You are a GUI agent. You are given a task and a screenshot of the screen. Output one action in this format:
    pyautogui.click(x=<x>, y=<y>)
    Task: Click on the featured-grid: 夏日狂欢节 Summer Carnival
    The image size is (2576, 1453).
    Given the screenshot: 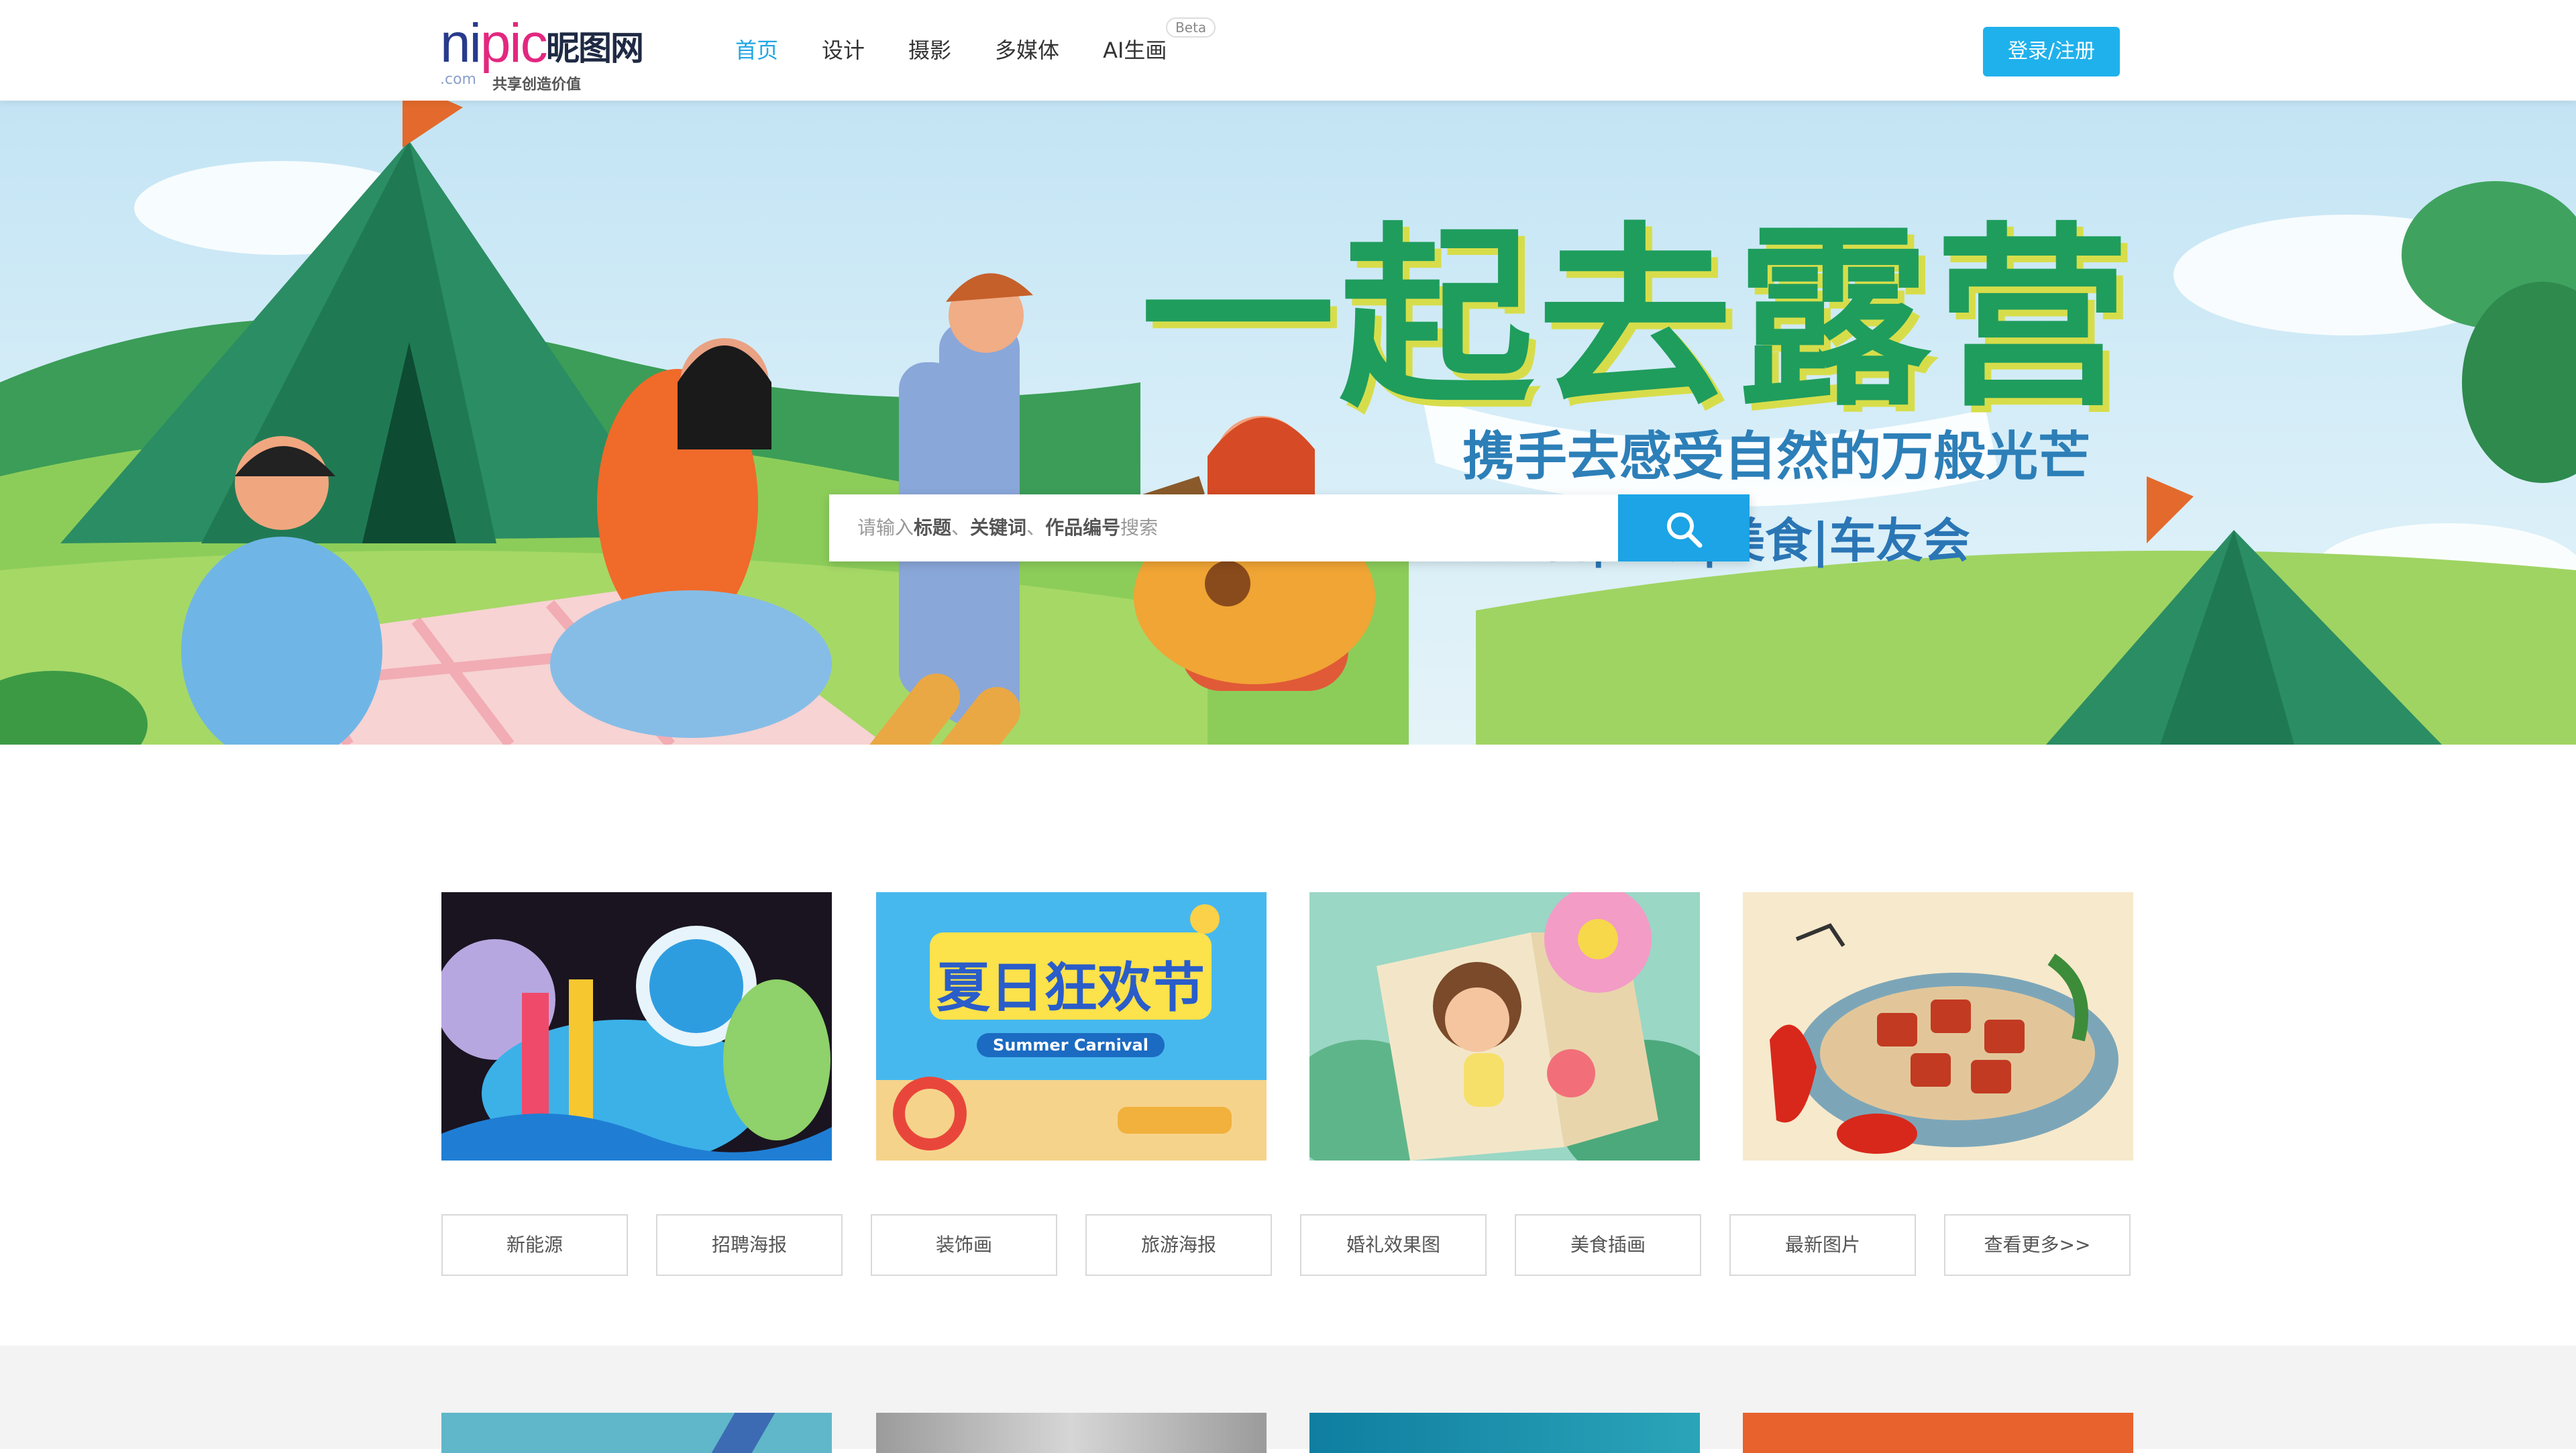 What is the action you would take?
    pyautogui.click(x=1287, y=1026)
    